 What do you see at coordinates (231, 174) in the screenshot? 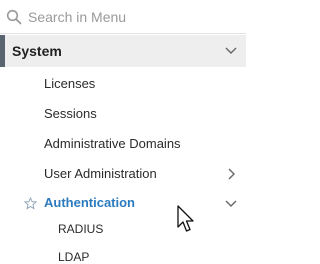
I see `chevron-right-icon` at bounding box center [231, 174].